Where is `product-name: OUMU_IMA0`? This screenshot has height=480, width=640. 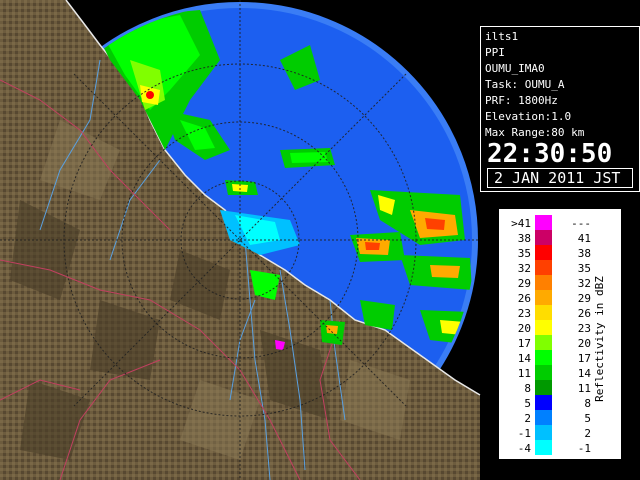
product-name: OUMU_IMA0 is located at coordinates (515, 68).